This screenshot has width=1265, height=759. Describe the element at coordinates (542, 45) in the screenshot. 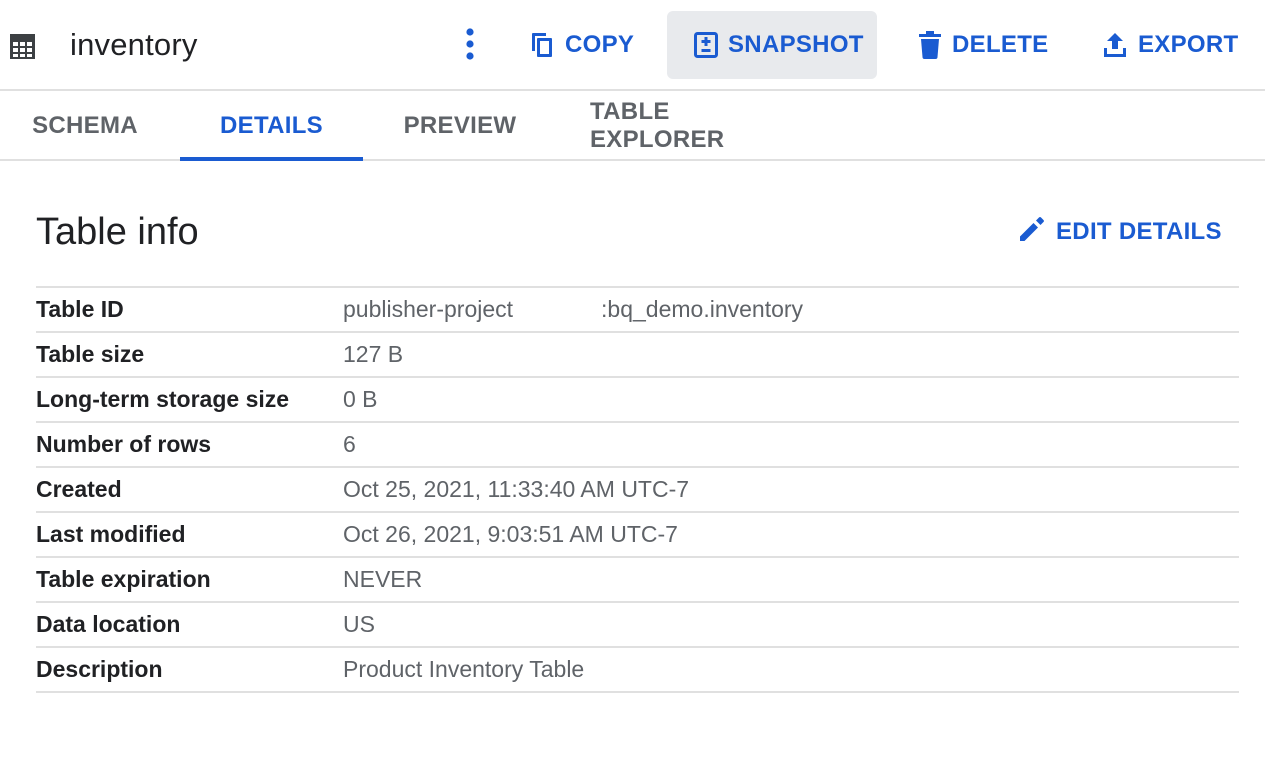

I see `copy-icon` at that location.